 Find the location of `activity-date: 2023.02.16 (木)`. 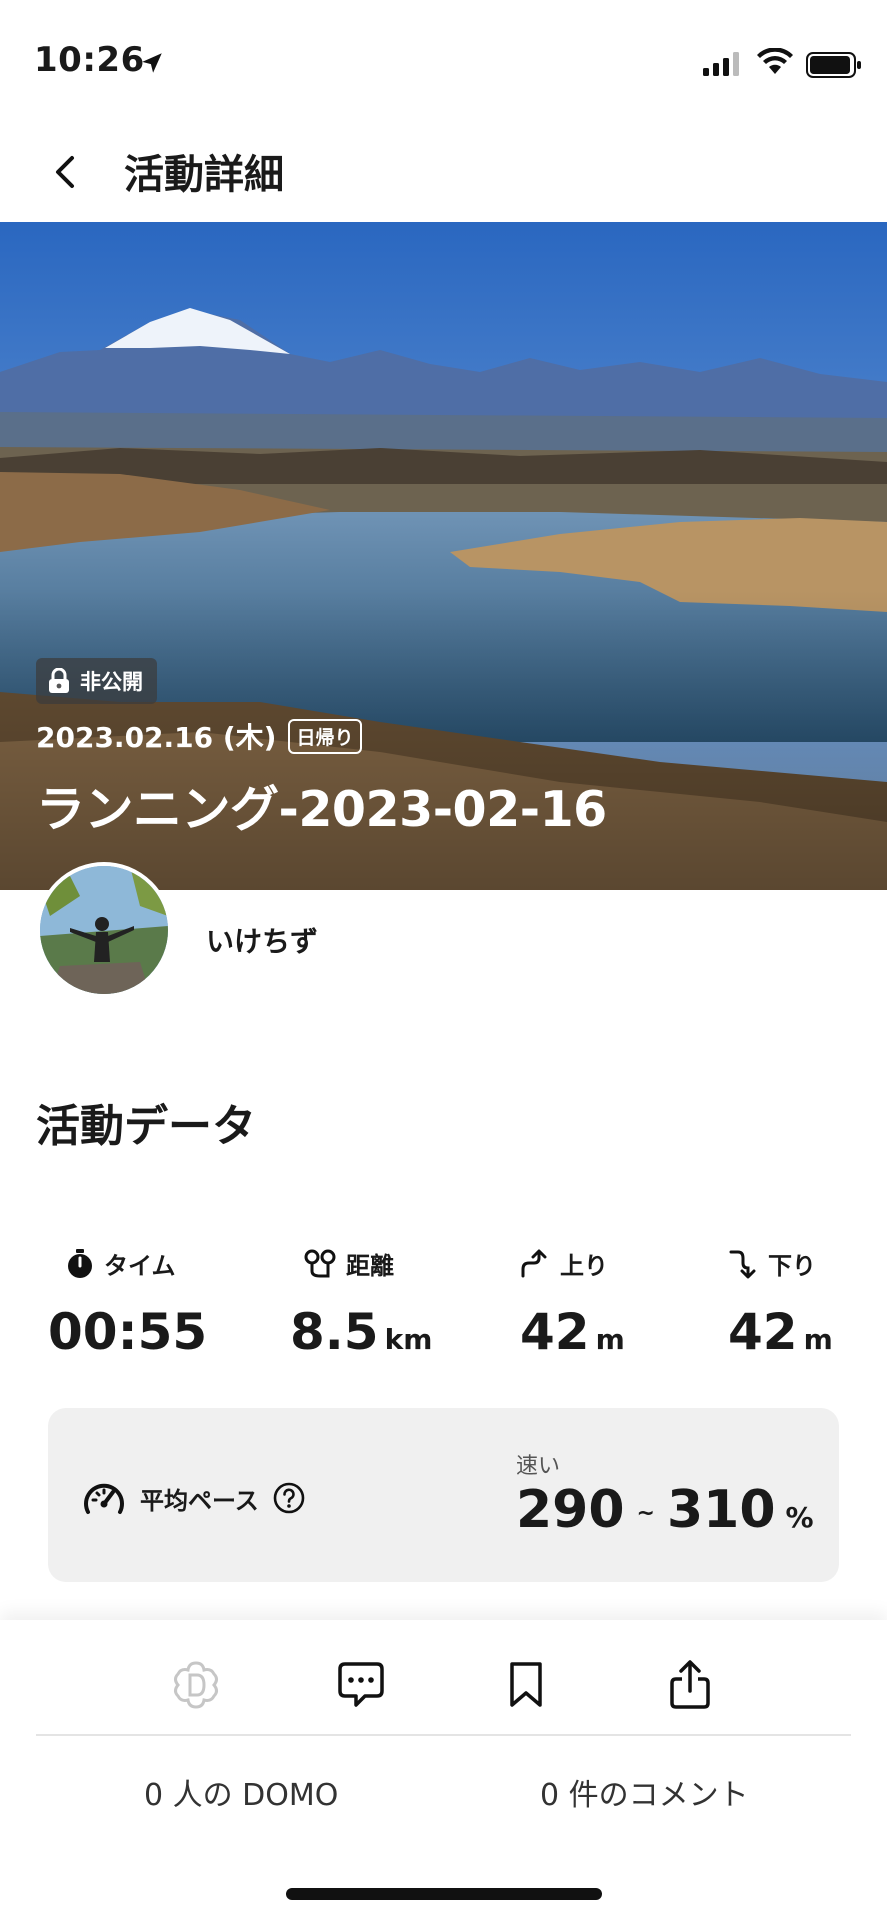

activity-date: 2023.02.16 (木) is located at coordinates (156, 737).